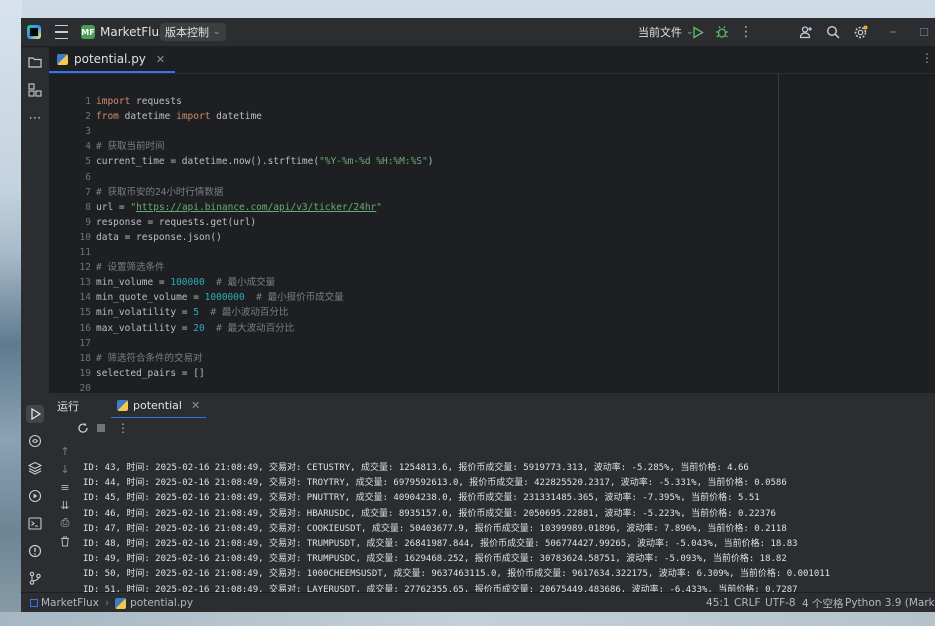 This screenshot has height=626, width=935. What do you see at coordinates (159, 406) in the screenshot?
I see `run-tab-potential: potential ✕` at bounding box center [159, 406].